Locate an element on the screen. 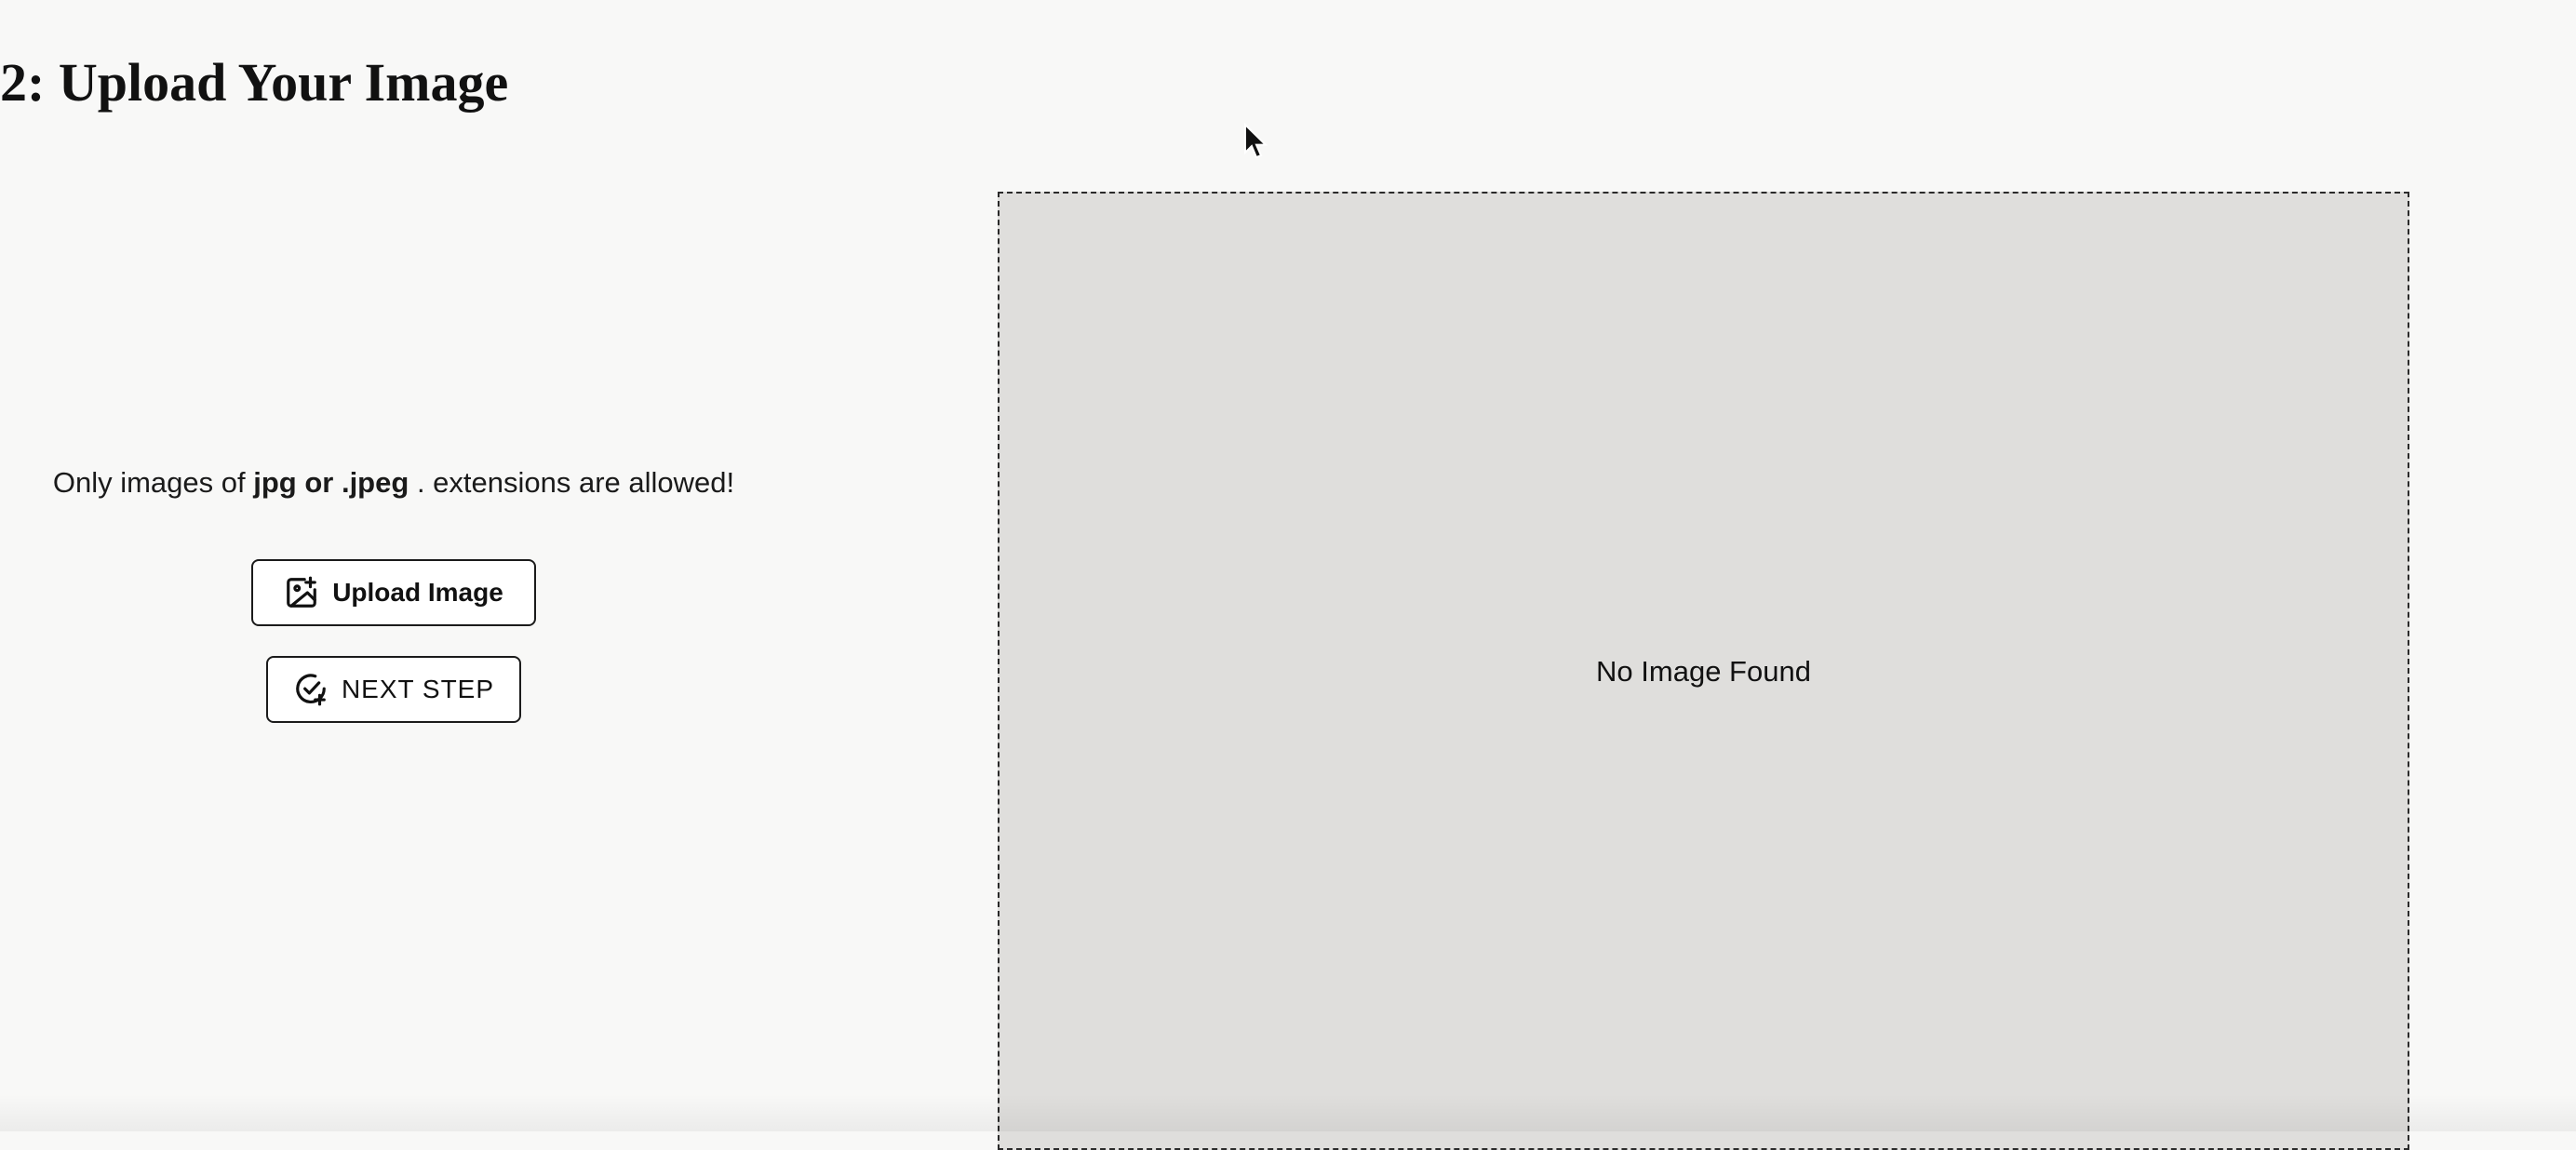 The image size is (2576, 1150). check-circle-plus-icon is located at coordinates (311, 689).